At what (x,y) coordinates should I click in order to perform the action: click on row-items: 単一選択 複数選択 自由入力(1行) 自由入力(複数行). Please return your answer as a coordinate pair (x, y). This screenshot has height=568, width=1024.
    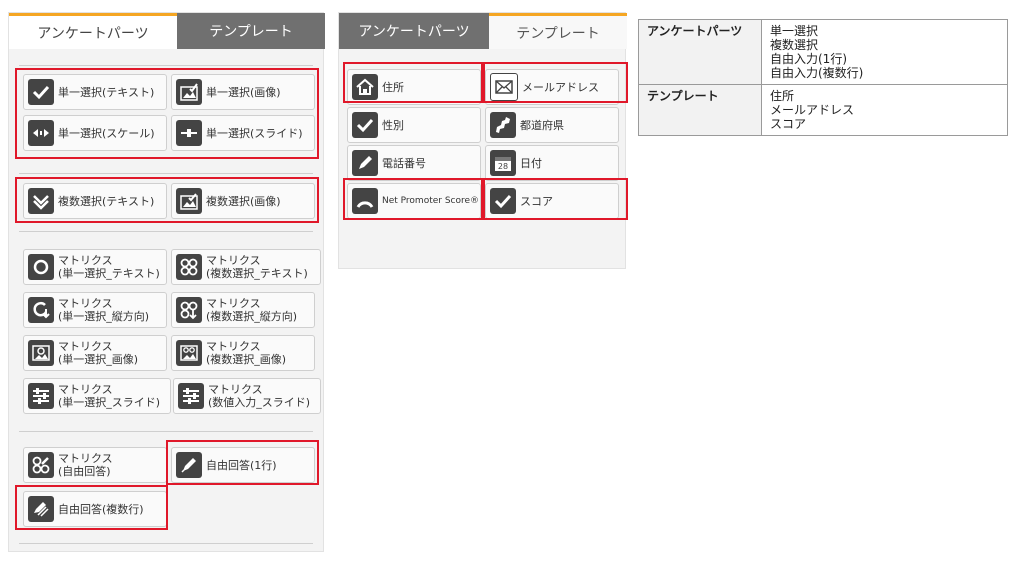
    Looking at the image, I should click on (884, 52).